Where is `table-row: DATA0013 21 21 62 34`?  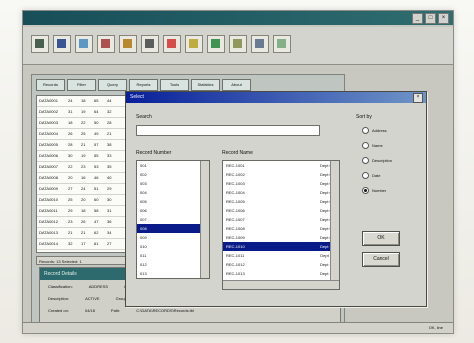
table-row: DATA0013 21 21 62 34 is located at coordinates (84, 233).